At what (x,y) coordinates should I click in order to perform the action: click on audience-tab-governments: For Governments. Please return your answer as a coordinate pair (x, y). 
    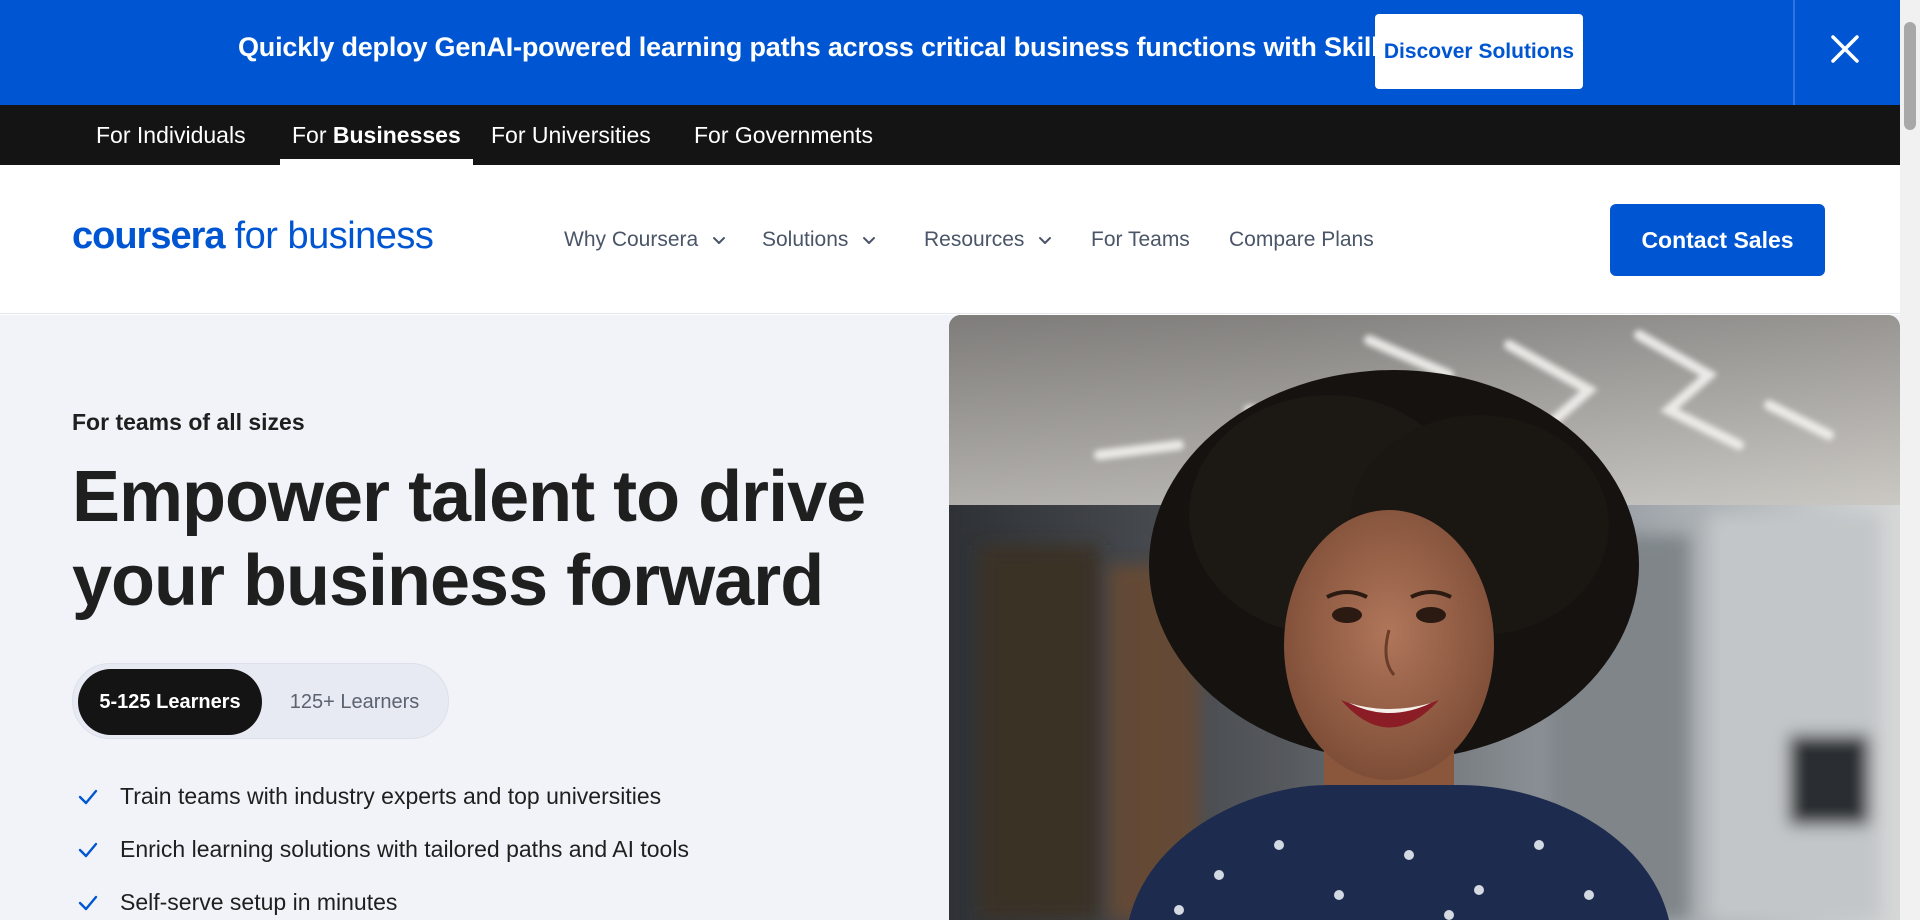
    Looking at the image, I should click on (783, 135).